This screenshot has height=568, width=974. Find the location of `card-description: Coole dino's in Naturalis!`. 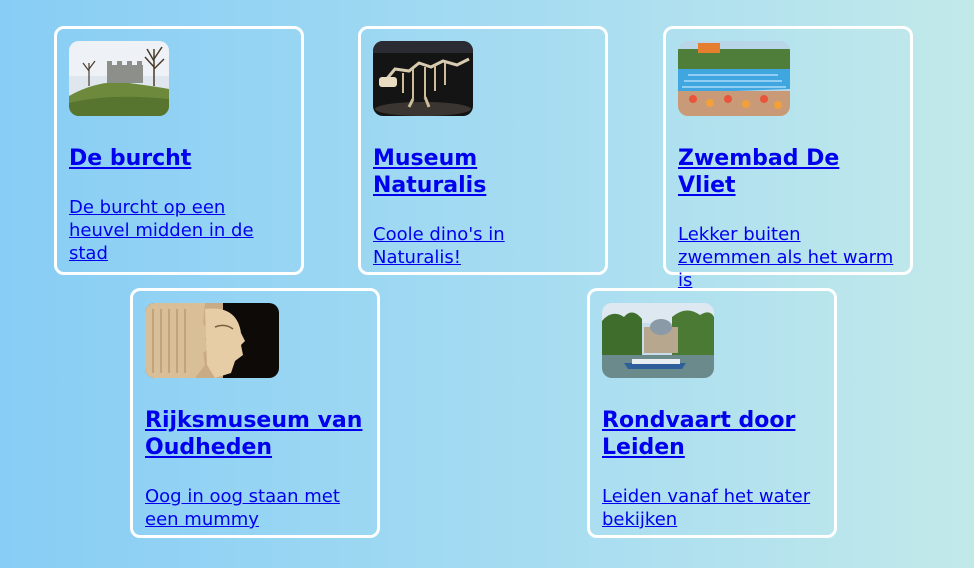

card-description: Coole dino's in Naturalis! is located at coordinates (483, 246).